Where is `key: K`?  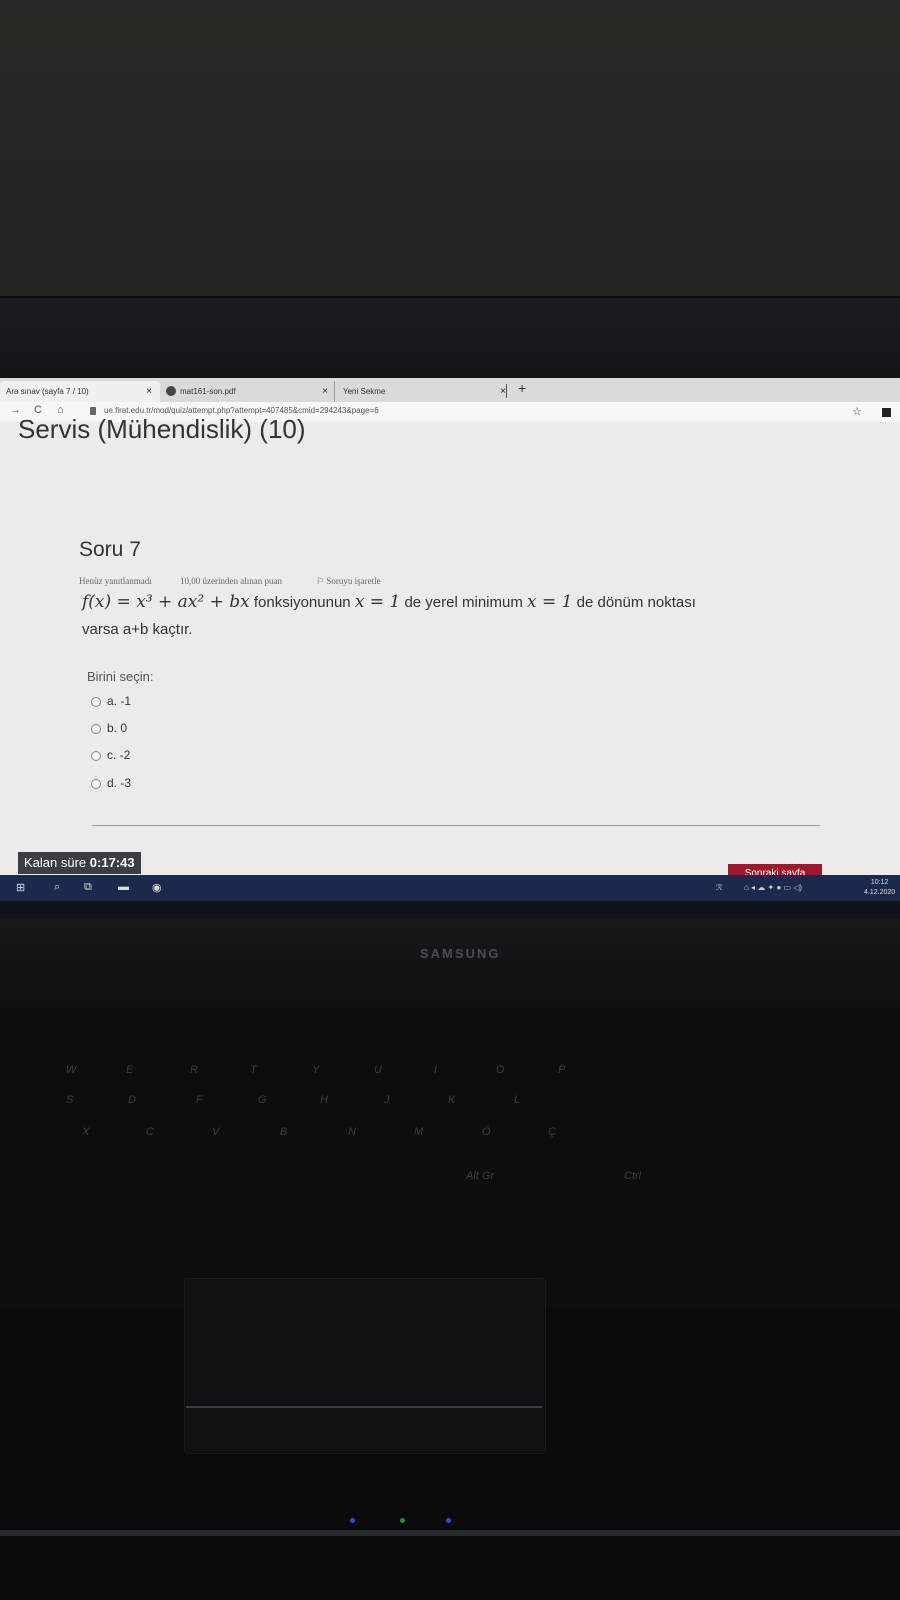
key: K is located at coordinates (452, 1100).